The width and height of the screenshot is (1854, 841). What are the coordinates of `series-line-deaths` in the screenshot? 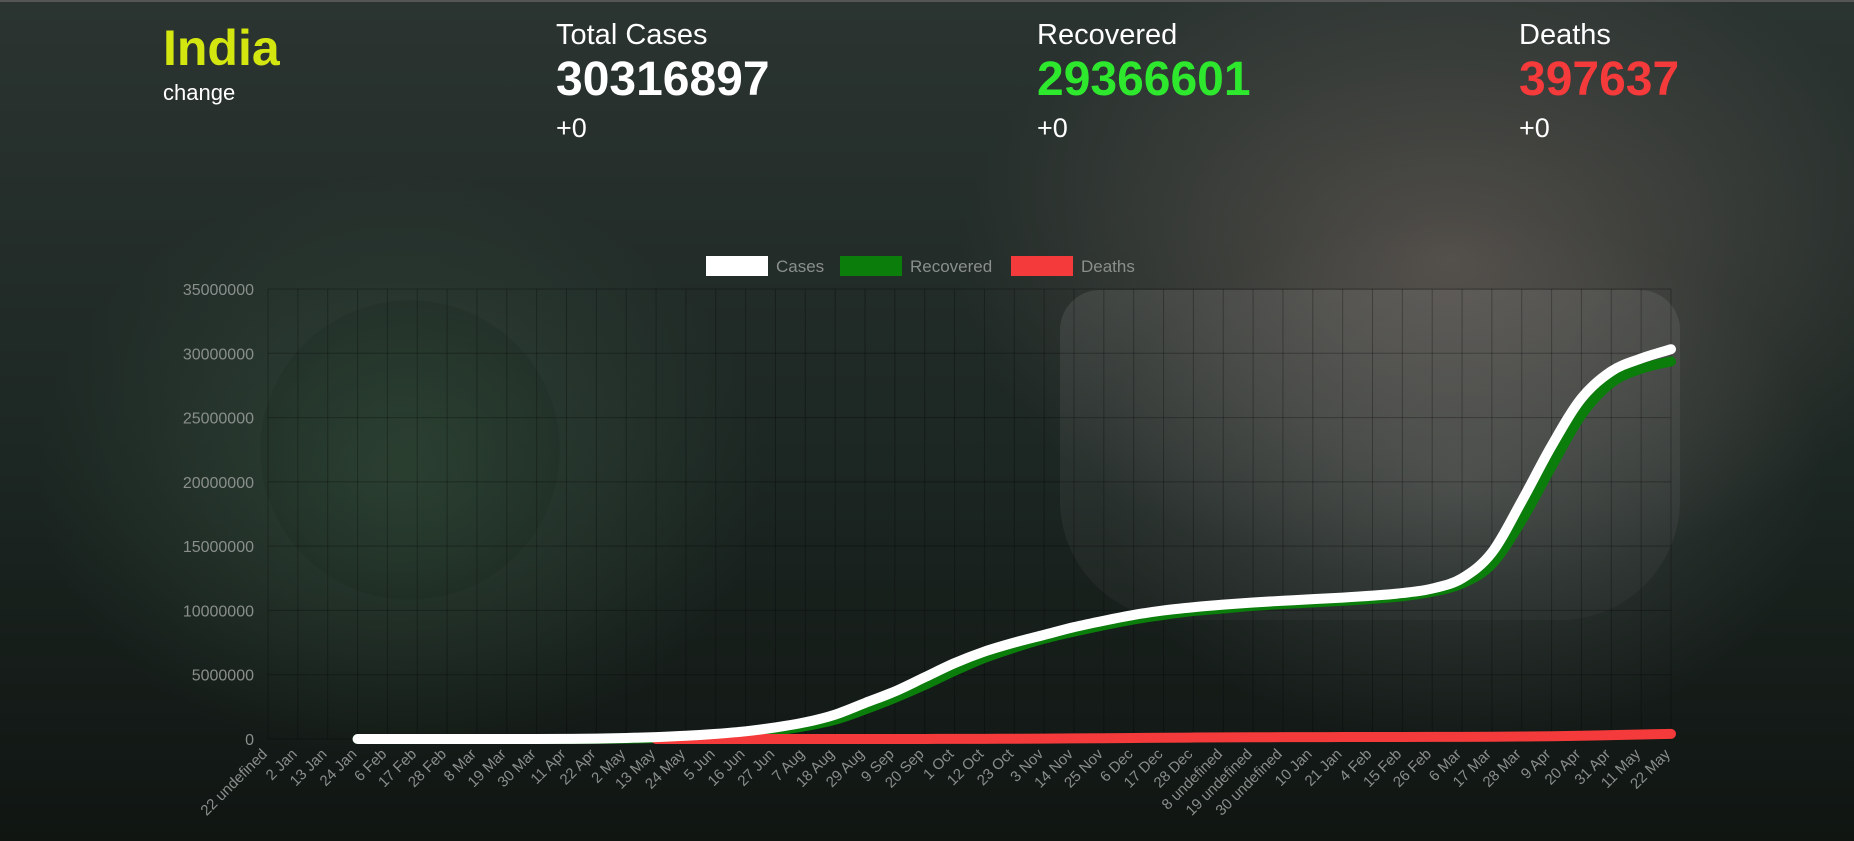 It's located at (1163, 736).